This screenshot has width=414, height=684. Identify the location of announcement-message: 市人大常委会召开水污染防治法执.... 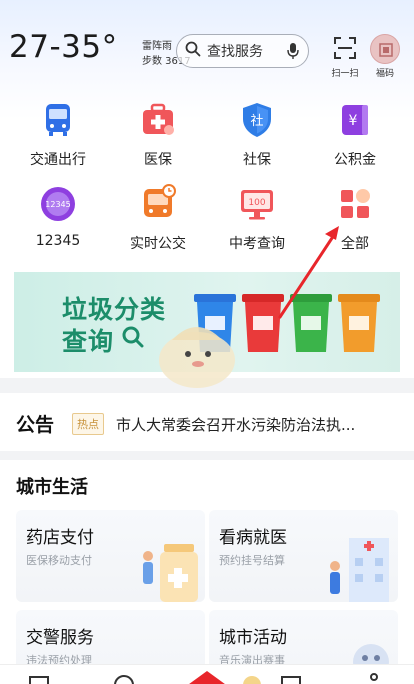
(235, 424).